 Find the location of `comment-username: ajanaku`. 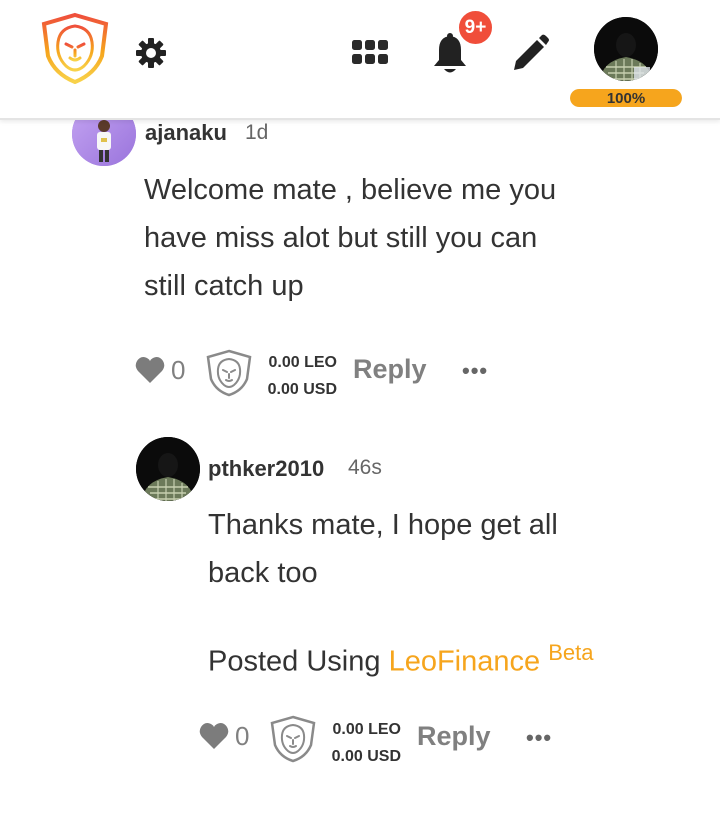

comment-username: ajanaku is located at coordinates (186, 133).